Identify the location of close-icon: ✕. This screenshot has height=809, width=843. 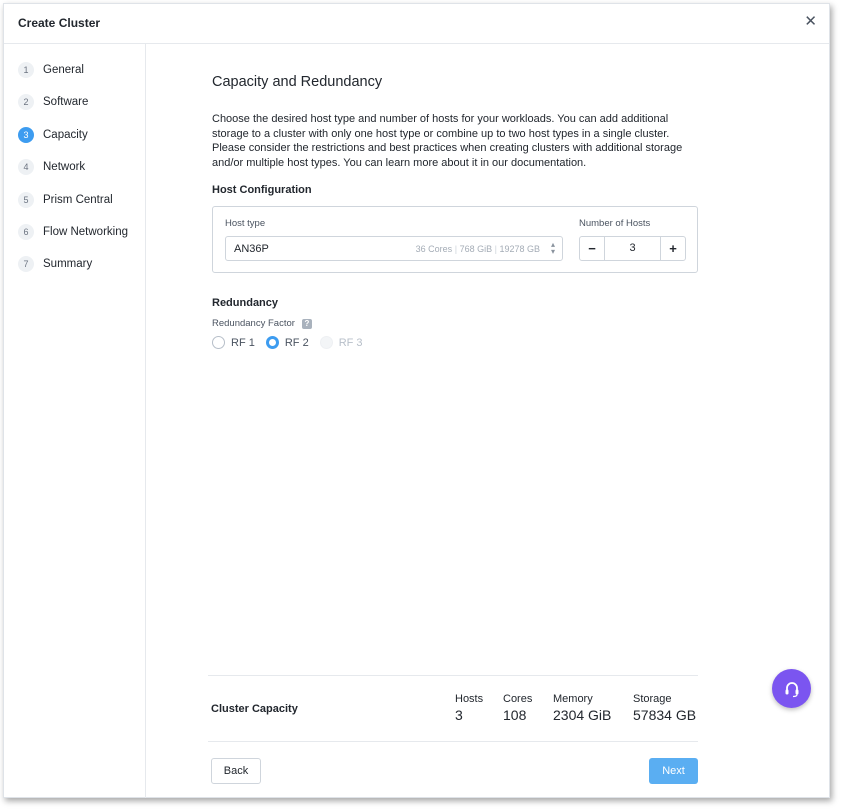
(810, 22).